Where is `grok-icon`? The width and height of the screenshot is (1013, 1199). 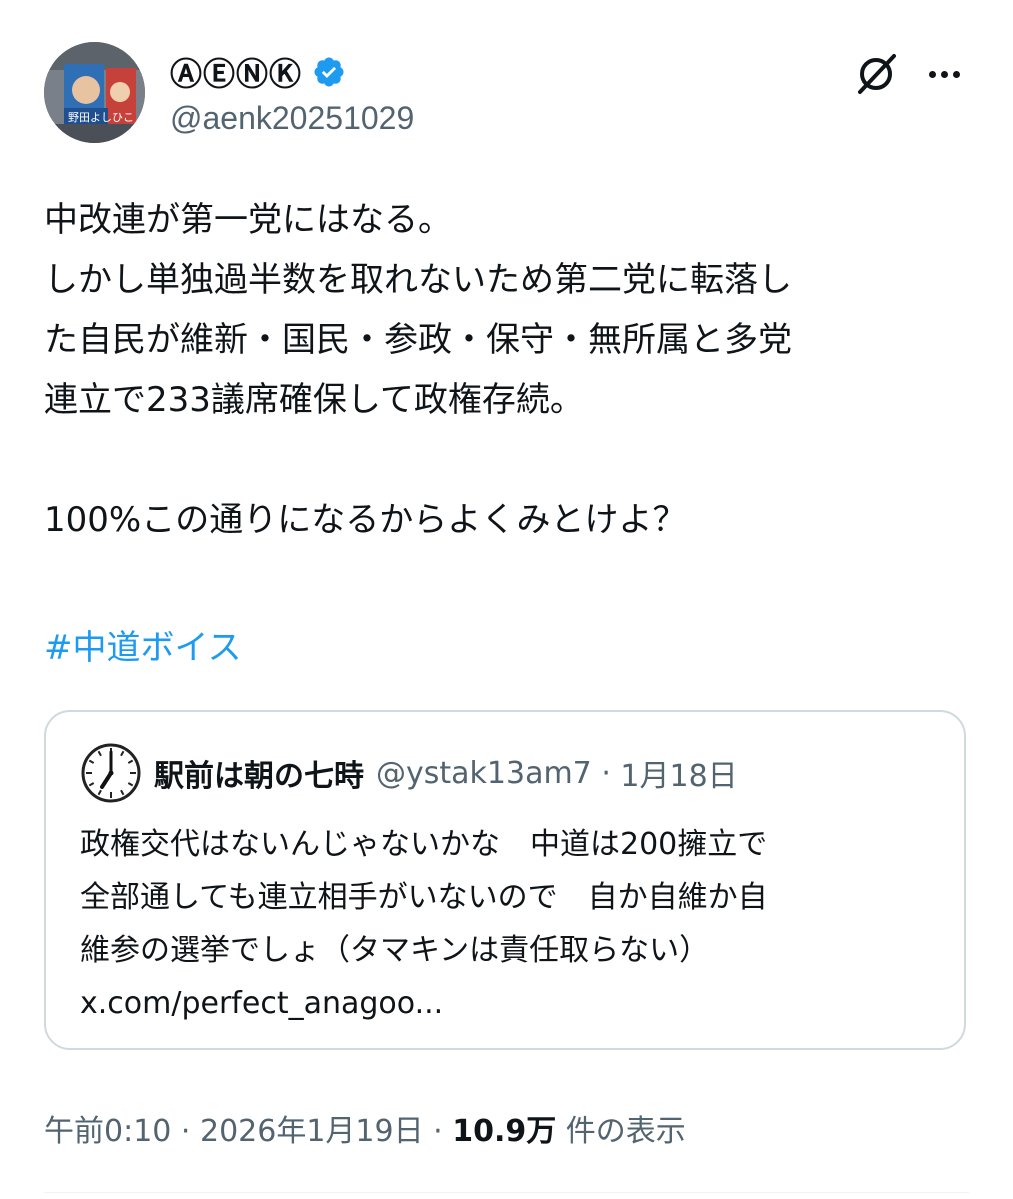
grok-icon is located at coordinates (876, 74).